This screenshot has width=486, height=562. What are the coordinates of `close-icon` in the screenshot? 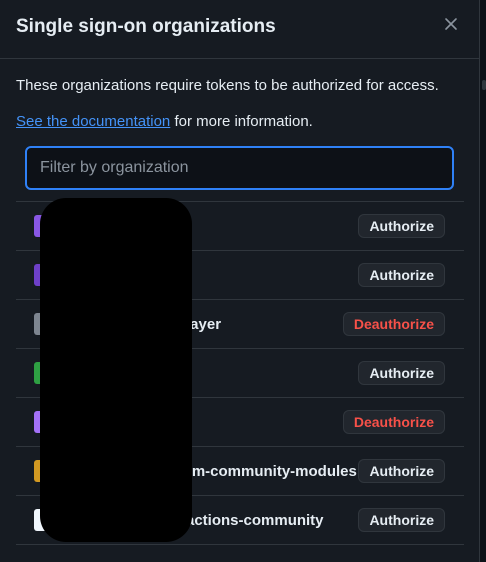 It's located at (451, 24).